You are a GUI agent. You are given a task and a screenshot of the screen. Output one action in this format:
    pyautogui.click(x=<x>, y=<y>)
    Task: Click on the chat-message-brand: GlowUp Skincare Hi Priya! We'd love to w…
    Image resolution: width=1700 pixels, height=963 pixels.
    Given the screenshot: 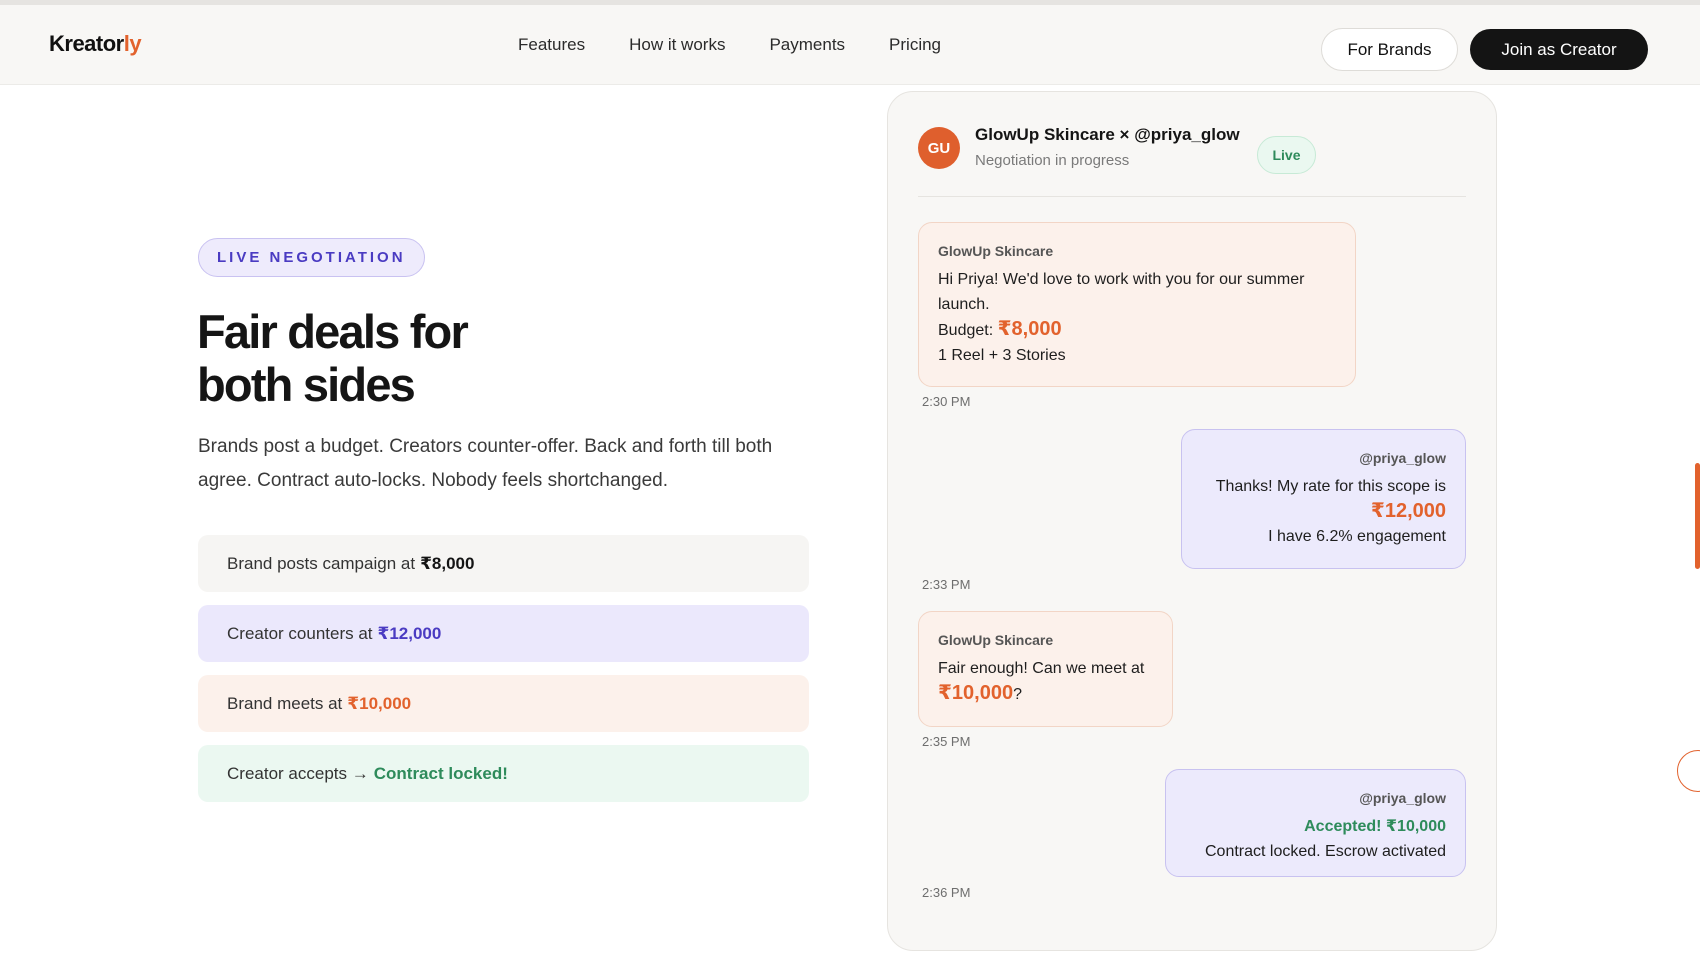 What is the action you would take?
    pyautogui.click(x=1137, y=304)
    